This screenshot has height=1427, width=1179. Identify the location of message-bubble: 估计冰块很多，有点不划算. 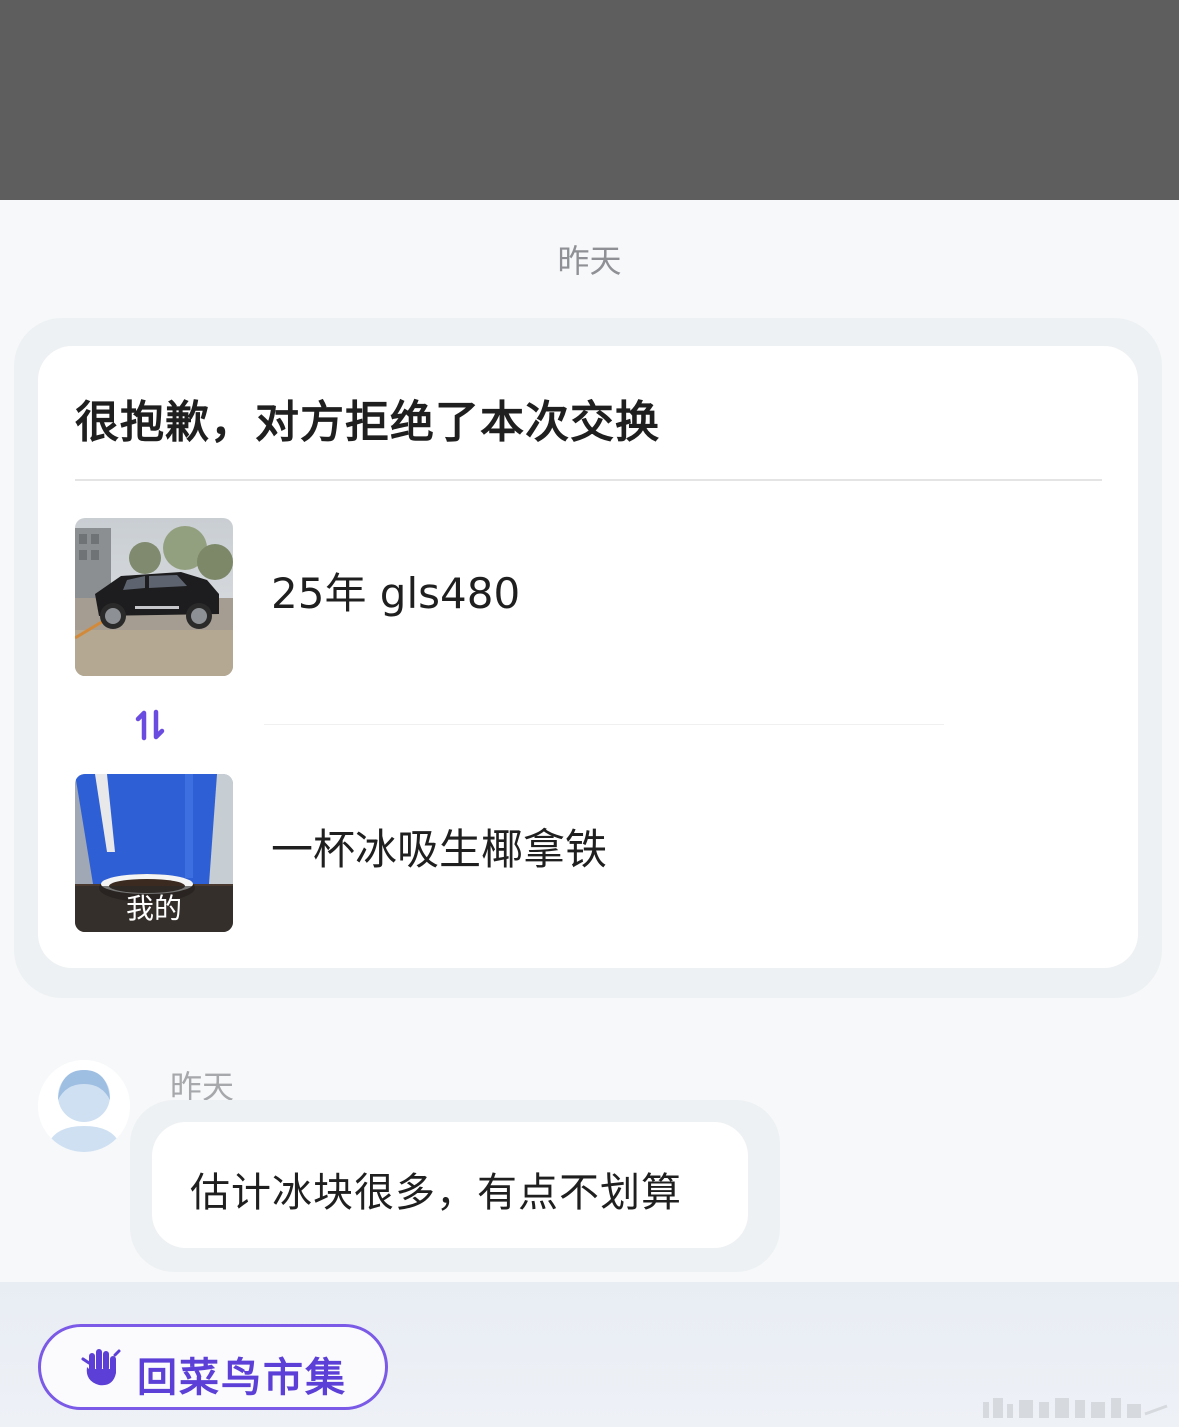
(450, 1185).